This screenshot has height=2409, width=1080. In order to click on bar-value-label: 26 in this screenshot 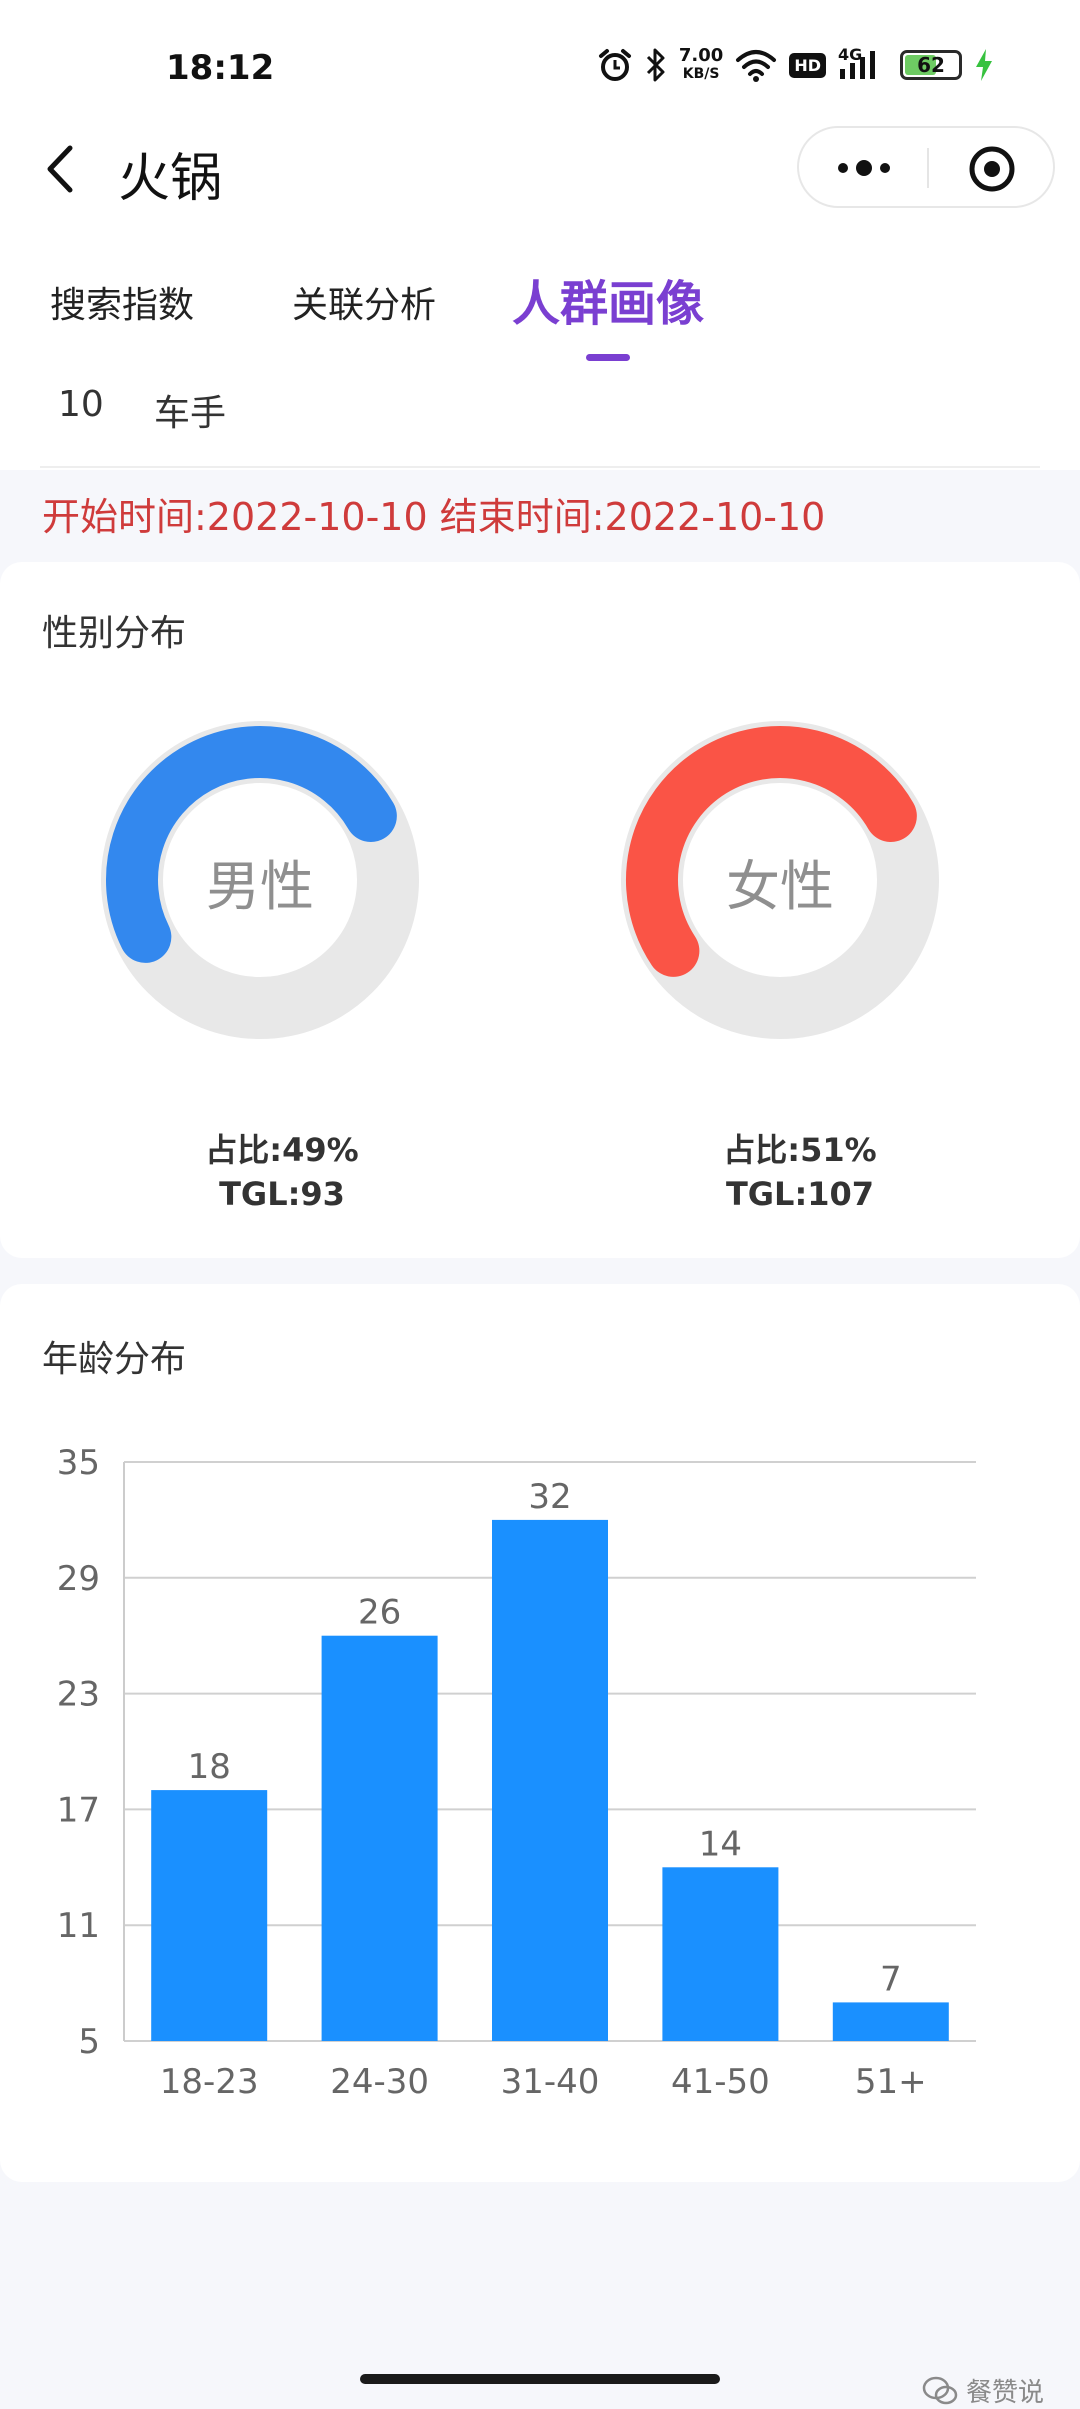, I will do `click(379, 1613)`.